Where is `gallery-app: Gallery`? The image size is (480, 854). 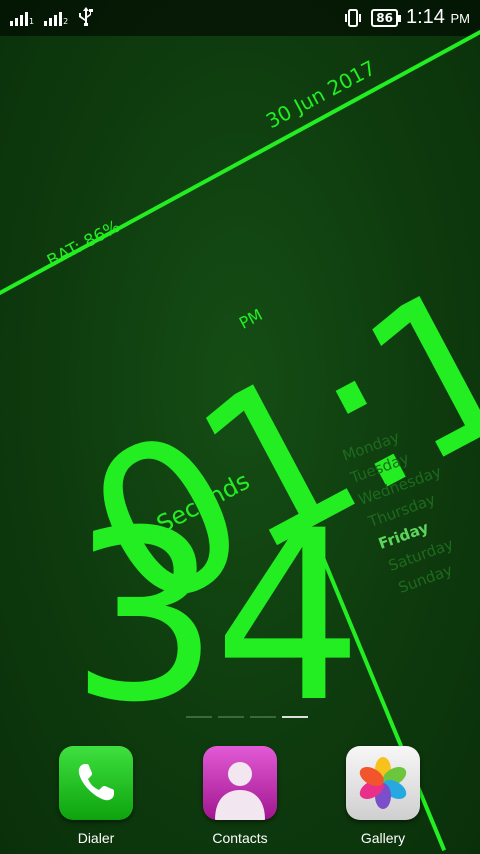
gallery-app: Gallery is located at coordinates (383, 796).